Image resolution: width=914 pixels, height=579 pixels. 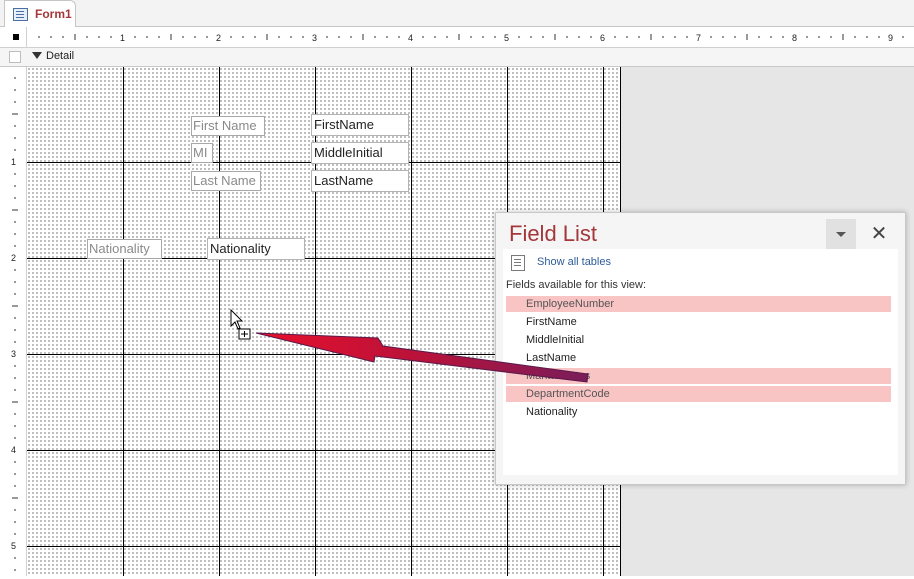 I want to click on section-selector, so click(x=15, y=57).